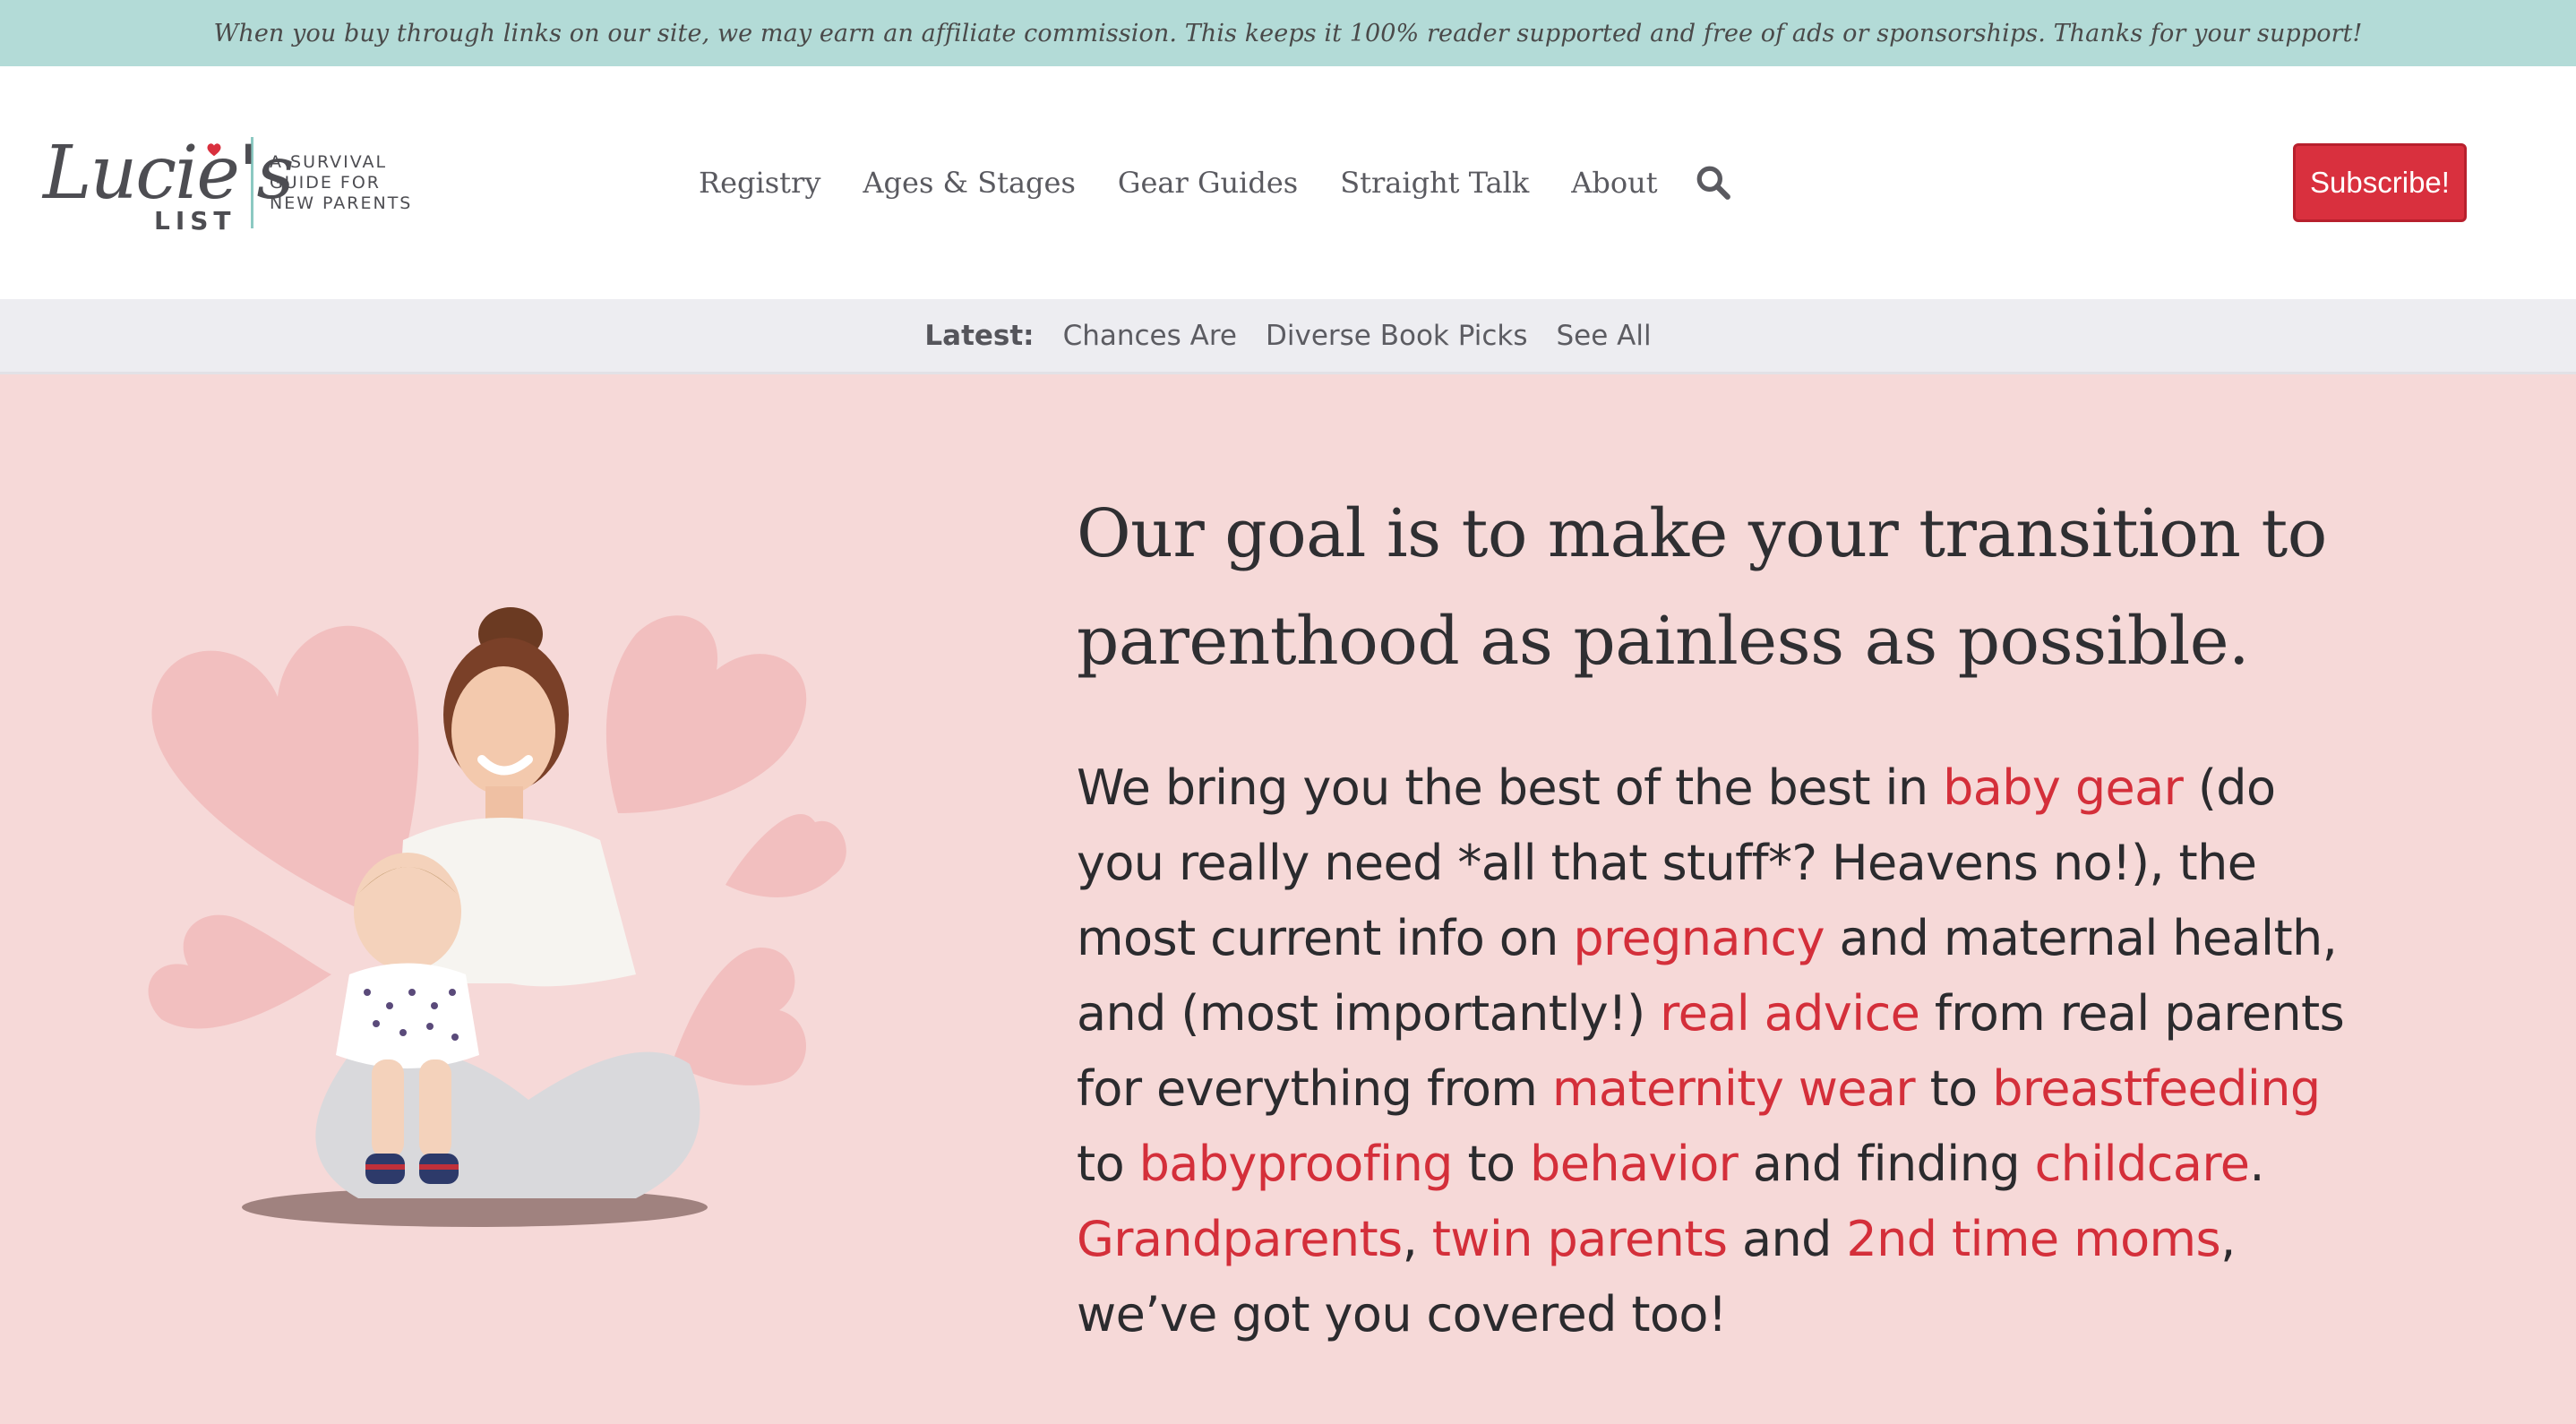  What do you see at coordinates (1787, 1239) in the screenshot?
I see `body-text: and` at bounding box center [1787, 1239].